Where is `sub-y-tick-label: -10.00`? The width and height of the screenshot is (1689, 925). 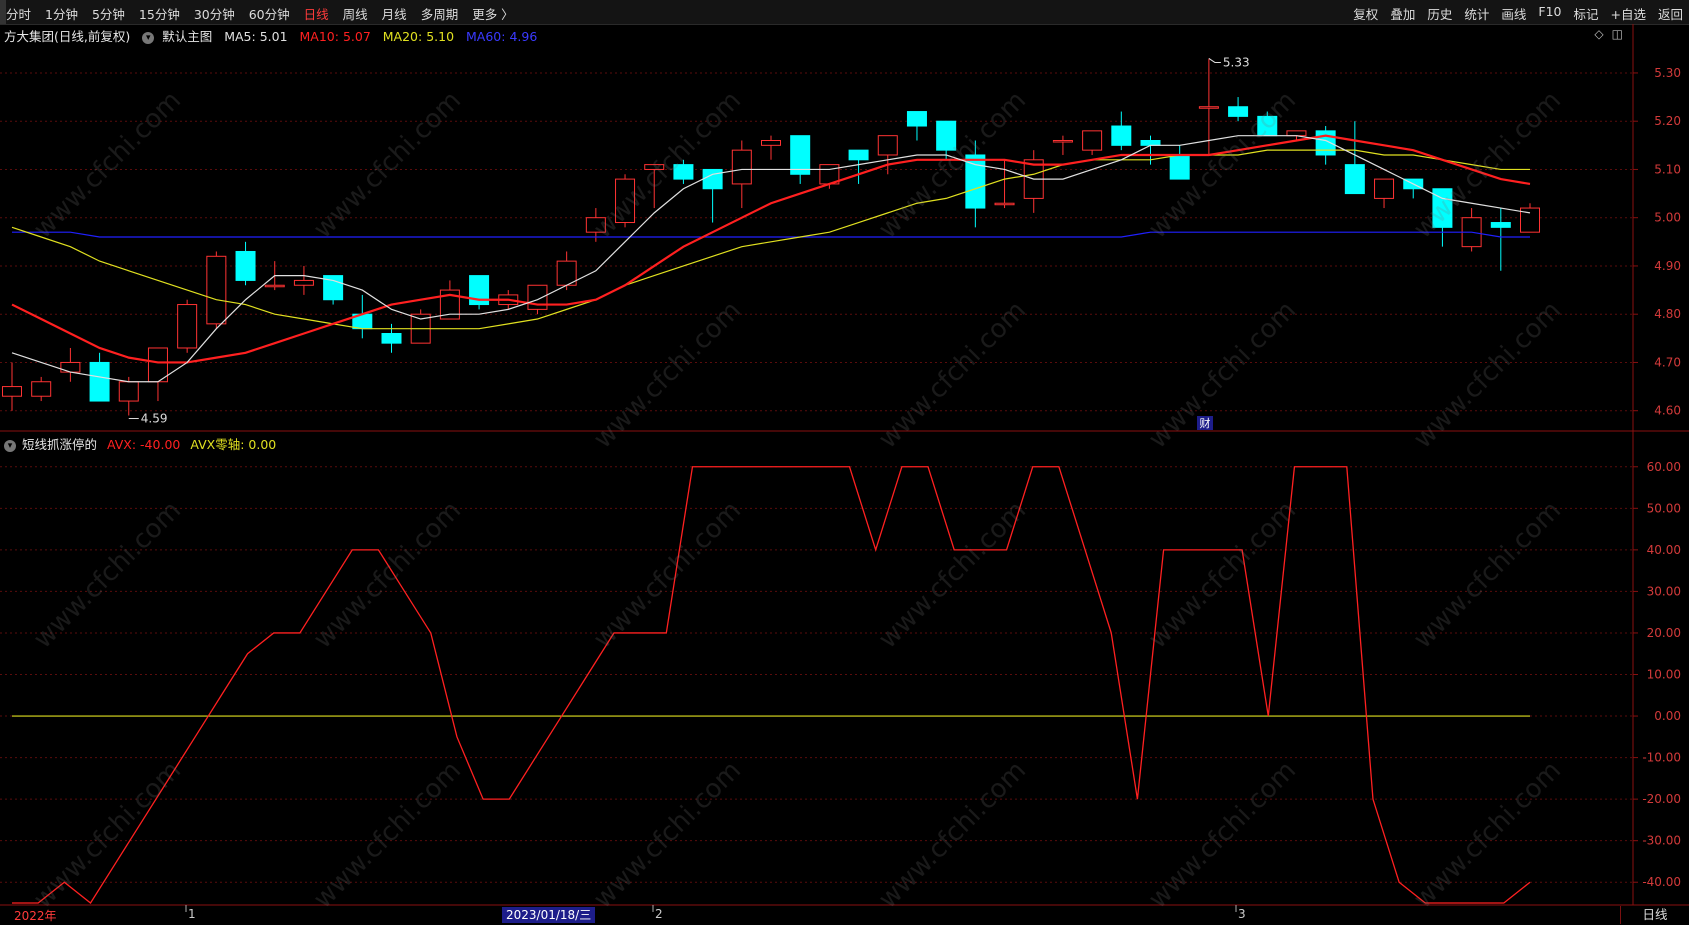 sub-y-tick-label: -10.00 is located at coordinates (1661, 758).